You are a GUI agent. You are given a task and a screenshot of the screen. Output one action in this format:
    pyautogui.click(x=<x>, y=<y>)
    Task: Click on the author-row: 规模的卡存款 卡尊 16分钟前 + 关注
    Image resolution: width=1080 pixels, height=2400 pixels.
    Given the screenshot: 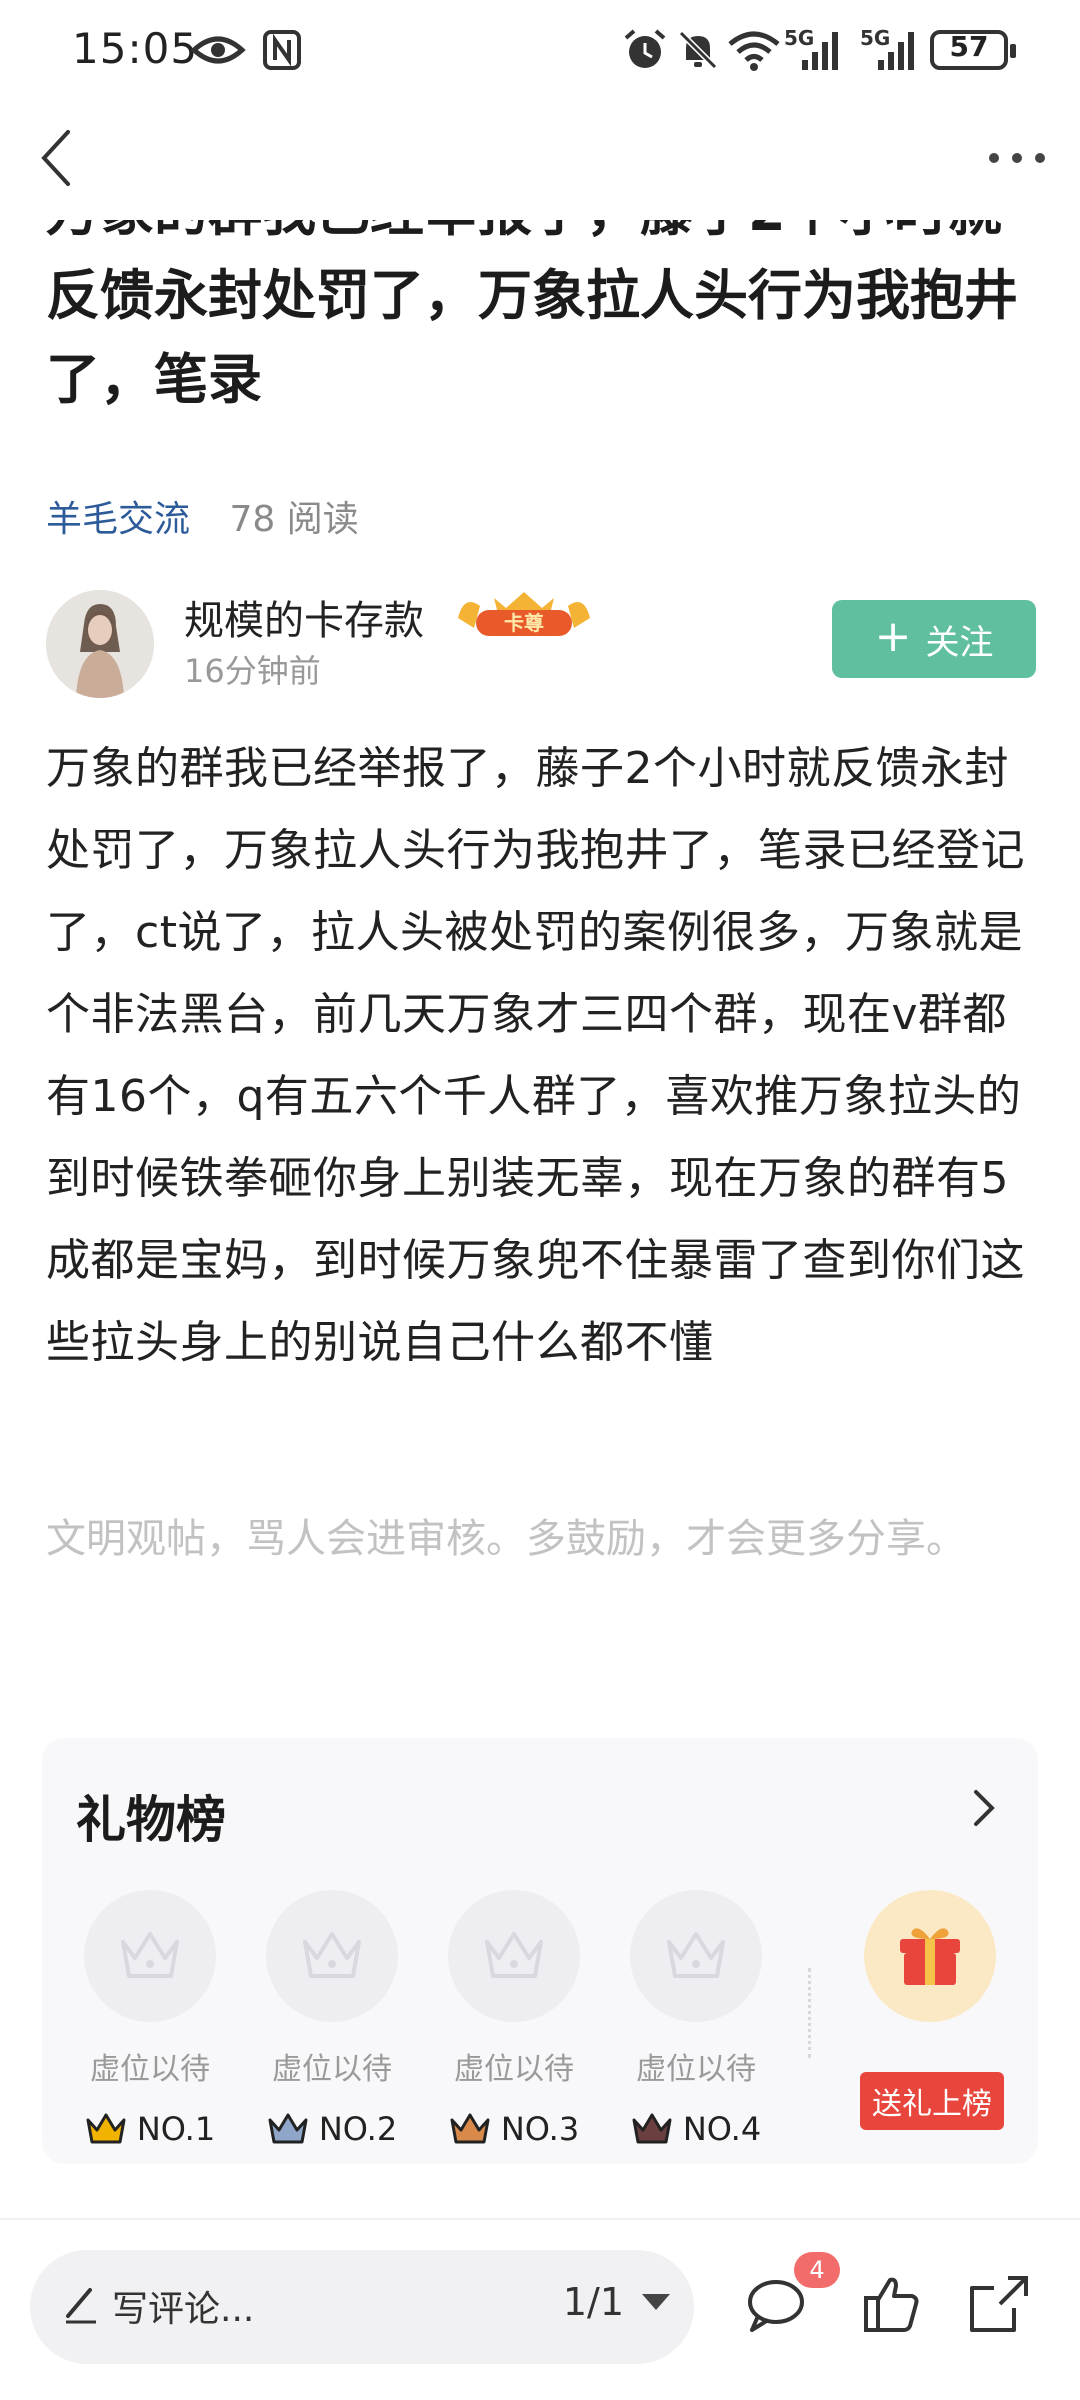 What is the action you would take?
    pyautogui.click(x=541, y=643)
    